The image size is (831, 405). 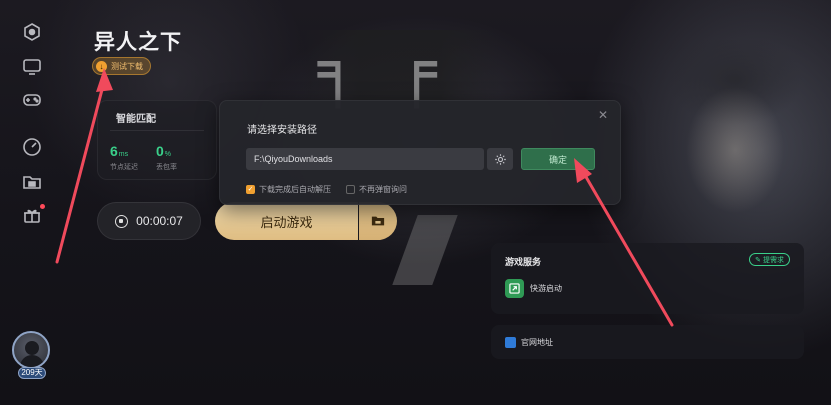 I want to click on sidebar: 209天, so click(x=32, y=202).